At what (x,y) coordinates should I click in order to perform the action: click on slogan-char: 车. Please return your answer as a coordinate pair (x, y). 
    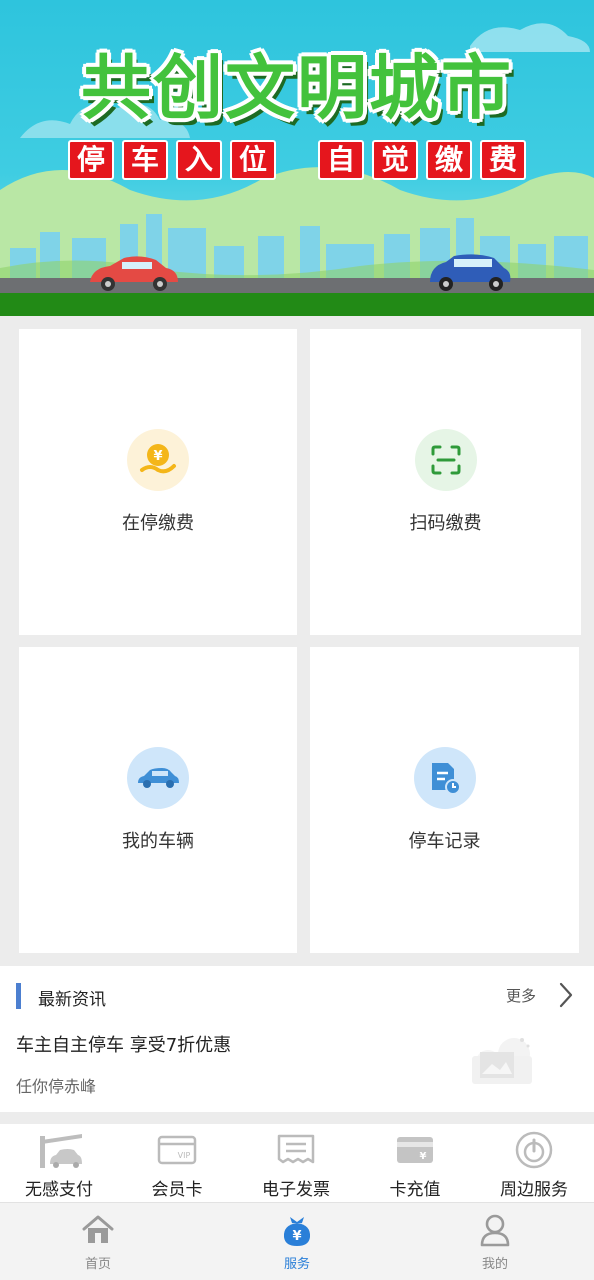
    Looking at the image, I should click on (145, 160).